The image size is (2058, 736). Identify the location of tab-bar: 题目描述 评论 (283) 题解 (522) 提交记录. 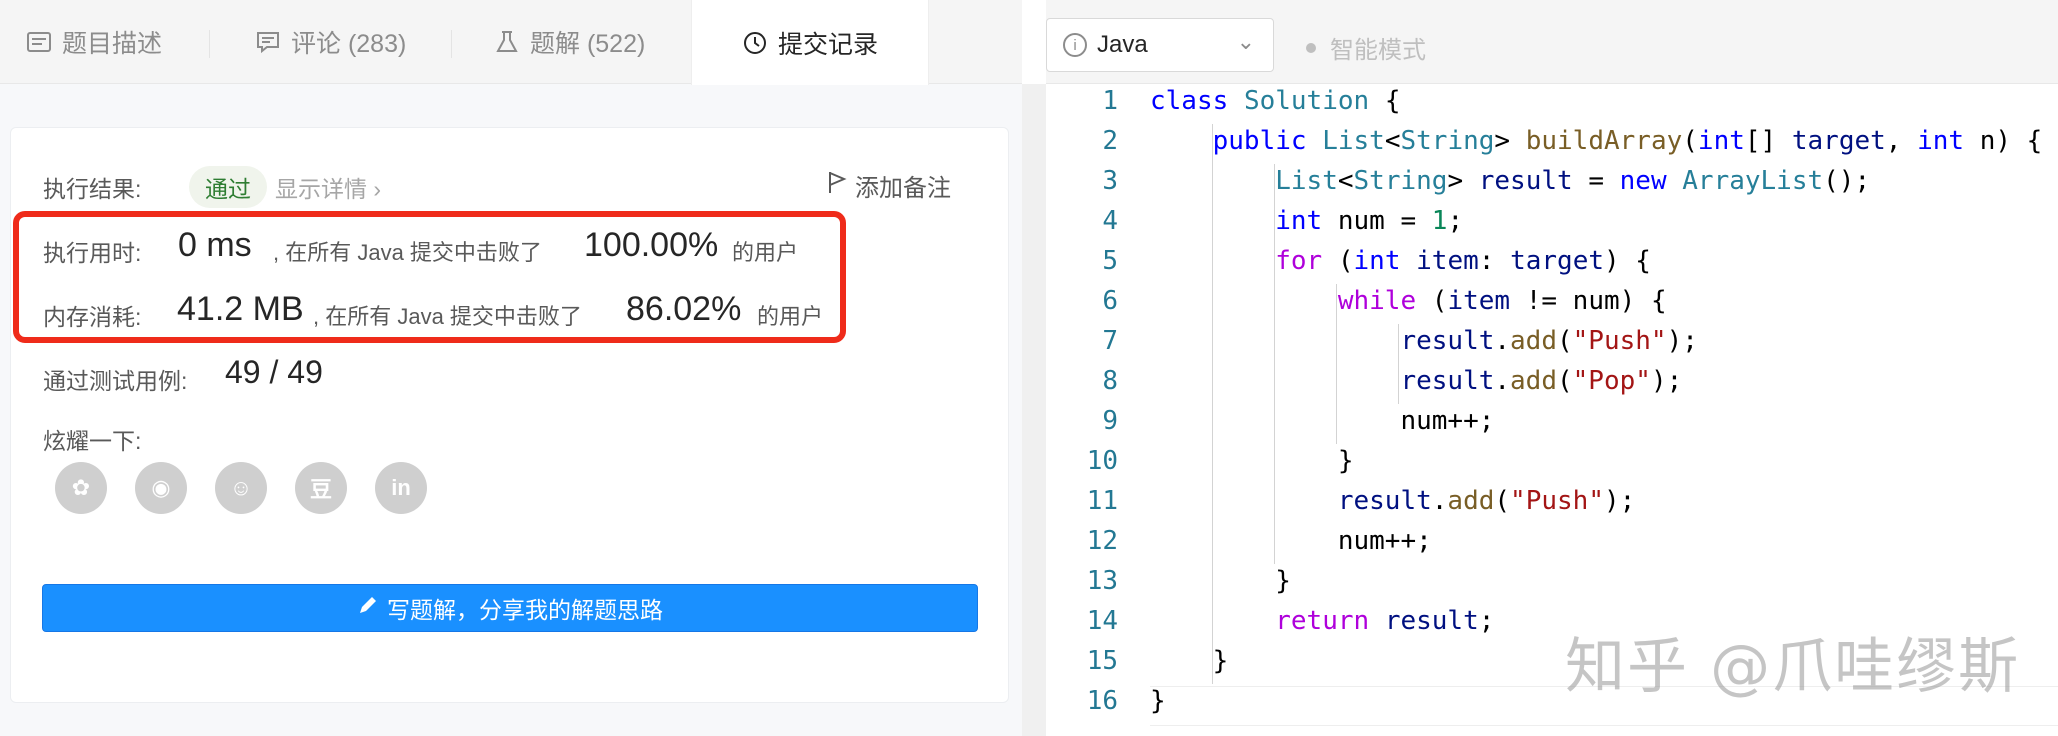
(511, 42).